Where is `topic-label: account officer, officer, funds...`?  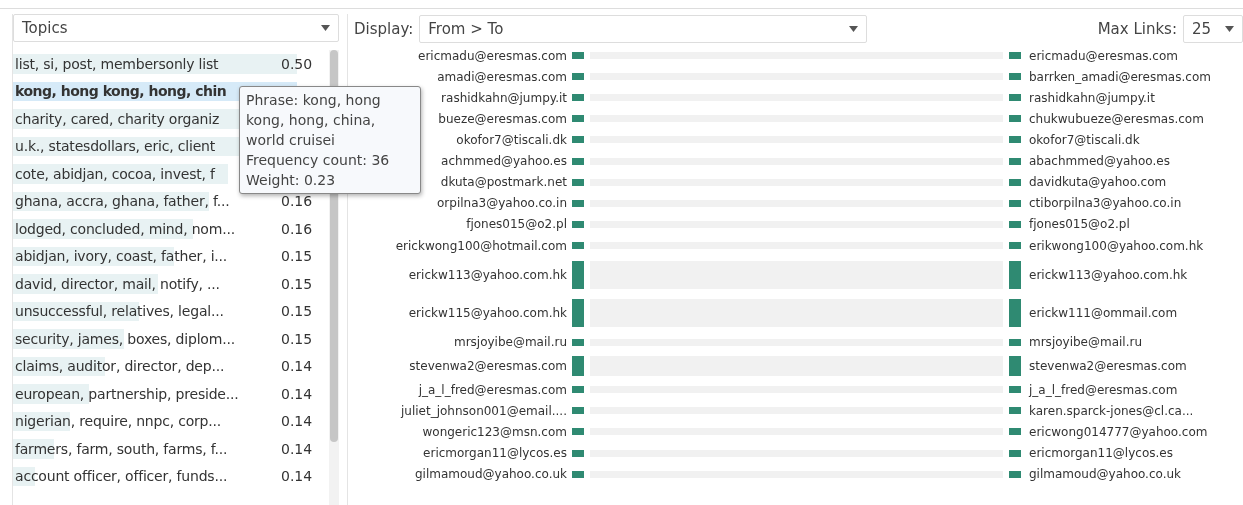 topic-label: account officer, officer, funds... is located at coordinates (120, 476).